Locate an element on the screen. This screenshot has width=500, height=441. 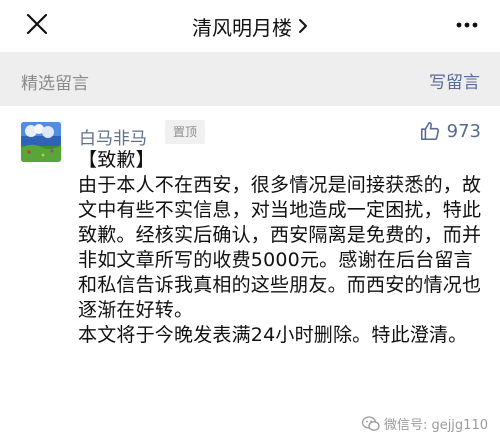
watermark-text: 微信号: gejjg110 is located at coordinates (435, 425).